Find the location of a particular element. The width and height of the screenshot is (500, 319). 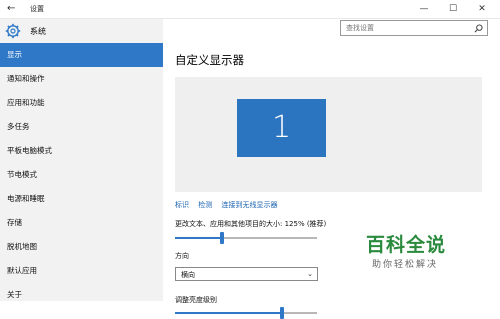

sidebar-item-multitasking: 多任务 is located at coordinates (81, 127).